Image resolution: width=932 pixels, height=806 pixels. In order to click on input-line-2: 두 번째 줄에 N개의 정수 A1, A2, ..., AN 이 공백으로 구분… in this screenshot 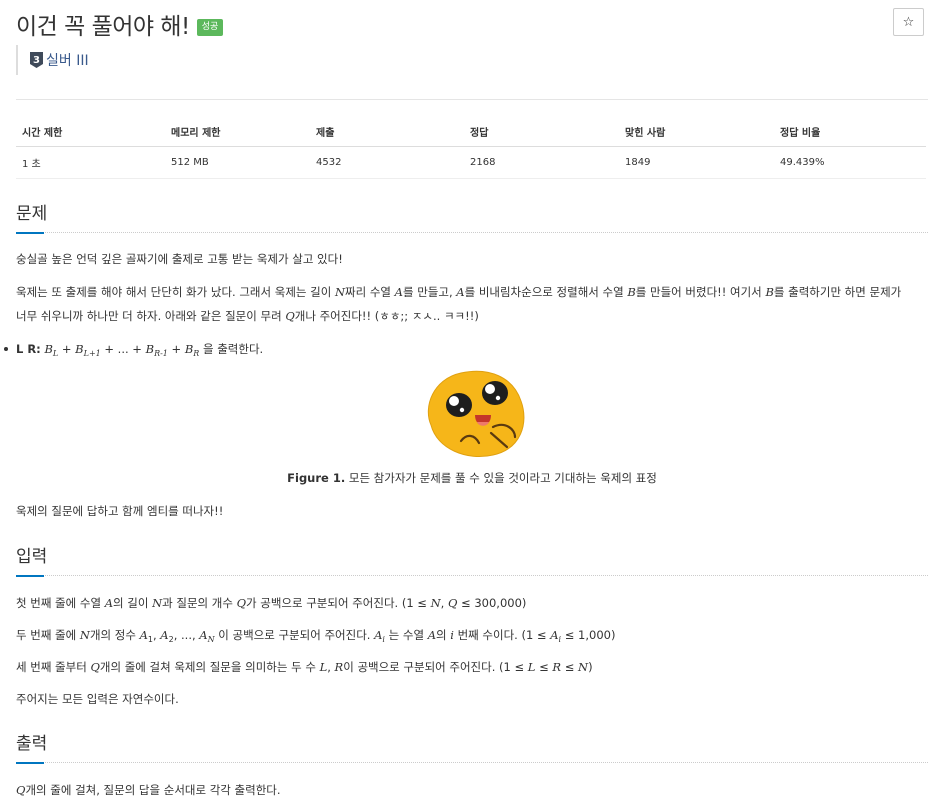, I will do `click(316, 636)`.